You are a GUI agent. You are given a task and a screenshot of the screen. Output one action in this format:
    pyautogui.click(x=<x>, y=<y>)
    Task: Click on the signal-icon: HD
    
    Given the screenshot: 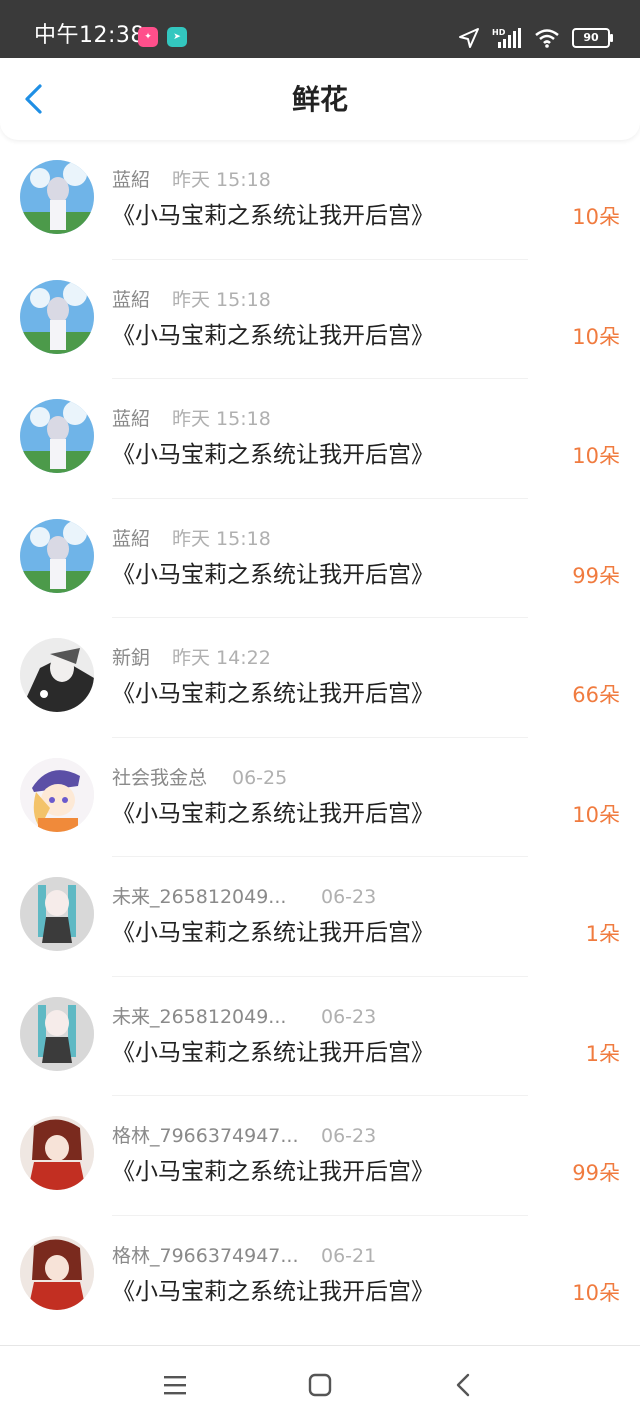 What is the action you would take?
    pyautogui.click(x=506, y=38)
    